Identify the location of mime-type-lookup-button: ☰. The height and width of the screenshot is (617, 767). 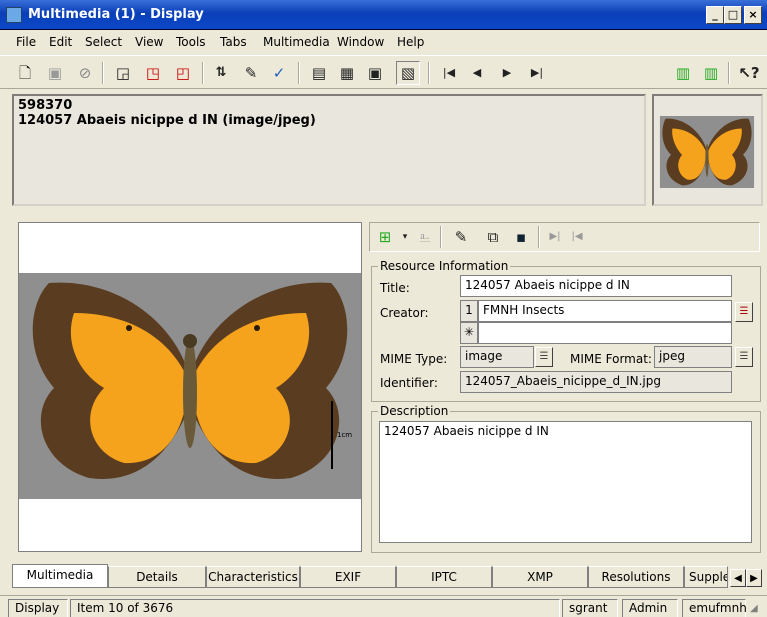
(544, 357).